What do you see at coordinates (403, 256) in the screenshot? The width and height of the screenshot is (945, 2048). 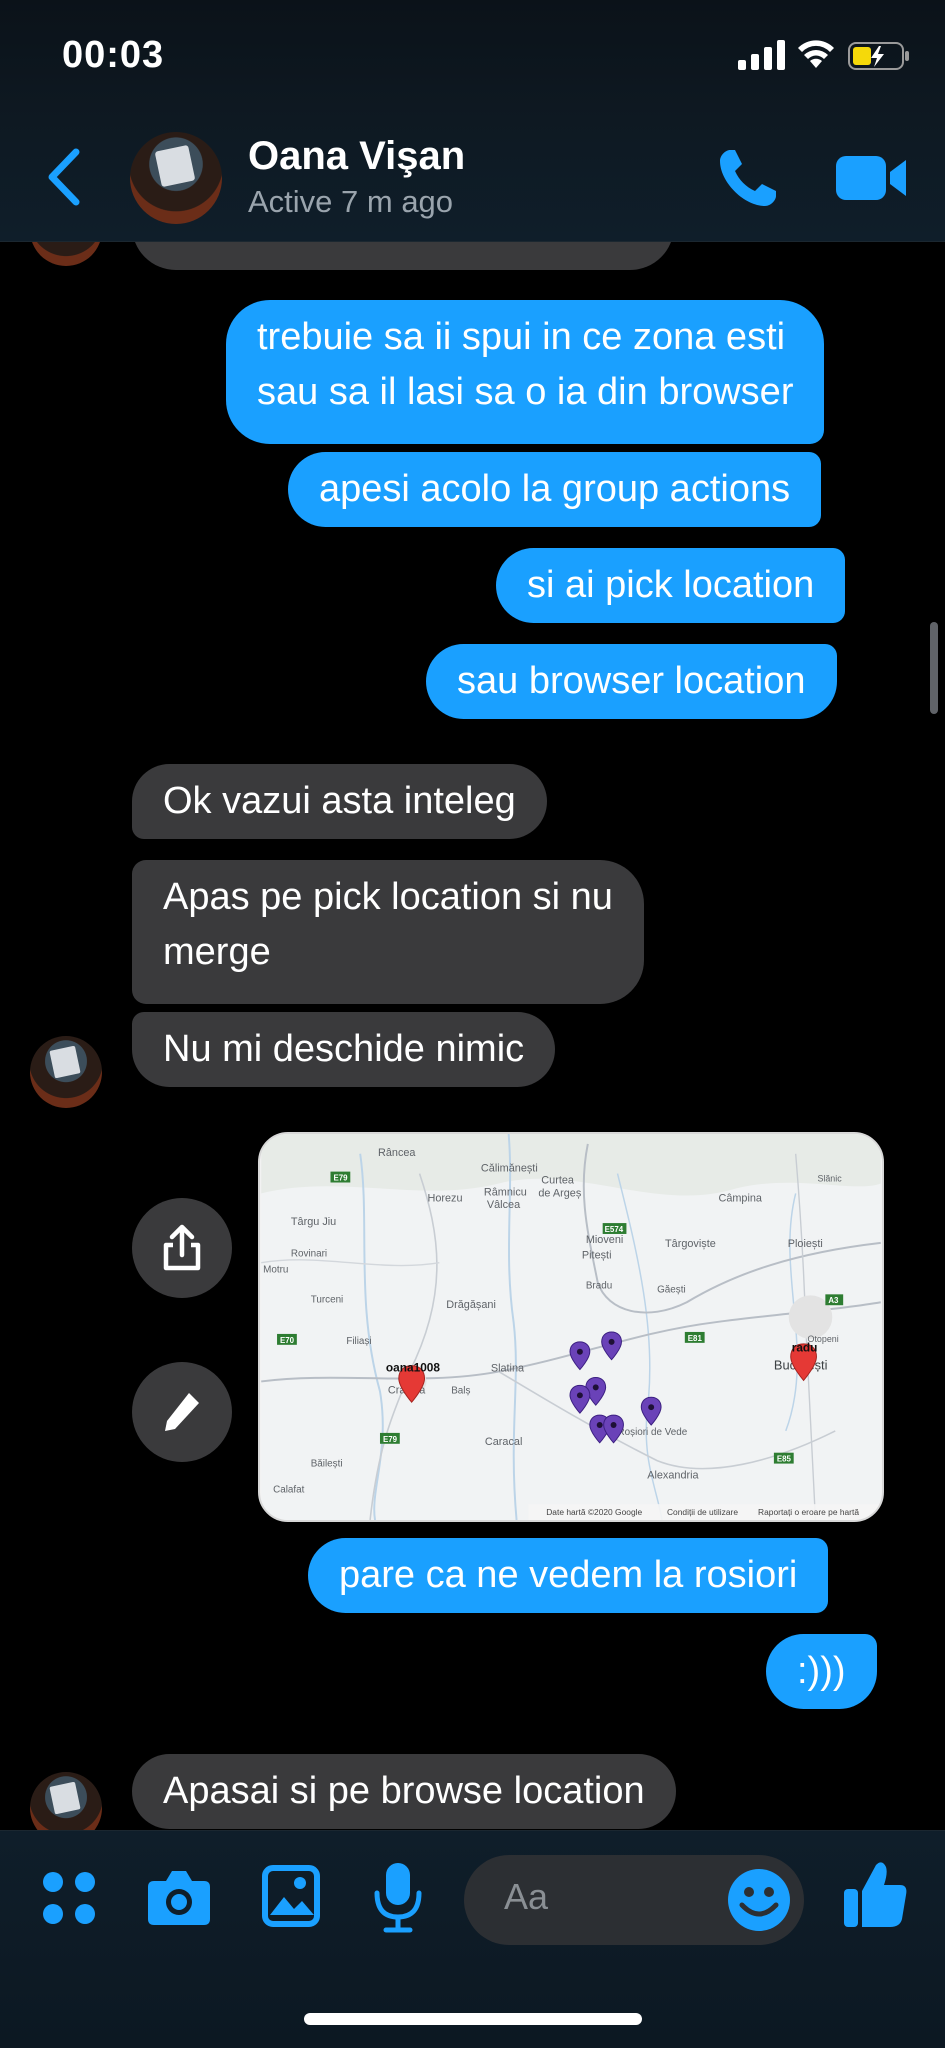 I see `message-bubble-partial` at bounding box center [403, 256].